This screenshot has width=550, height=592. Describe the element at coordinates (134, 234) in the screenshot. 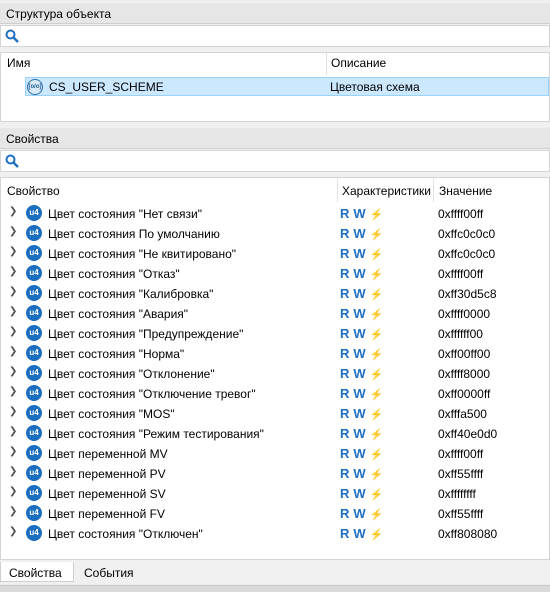

I see `property-name: Цвет состояния По умолчанию` at that location.